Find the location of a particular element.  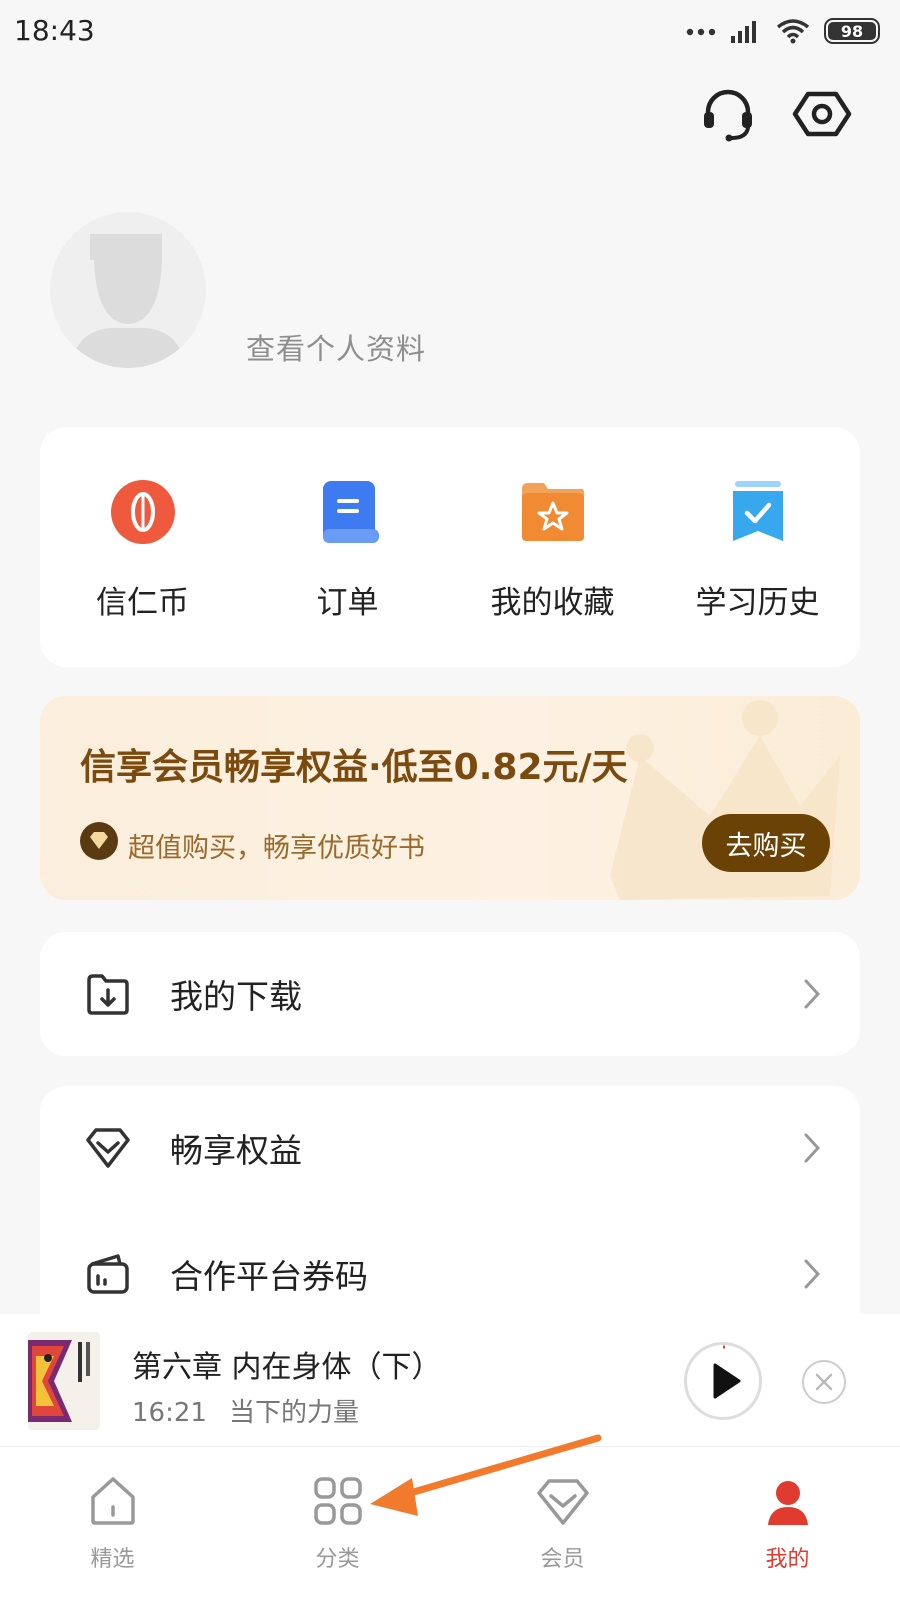

book-cover-image is located at coordinates (64, 1381).